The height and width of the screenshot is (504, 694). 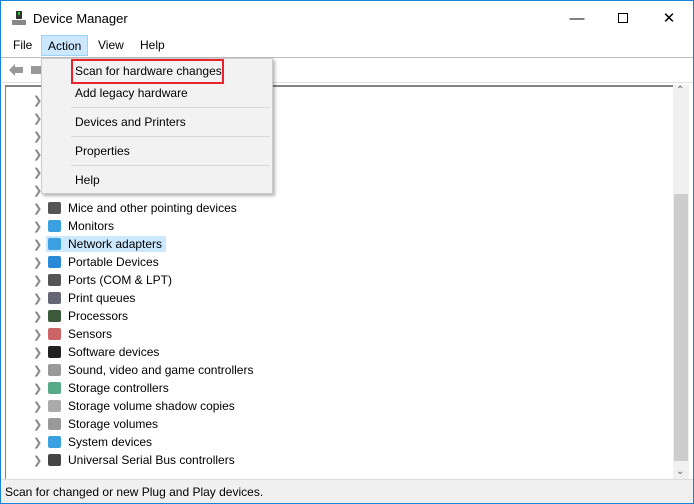 I want to click on usb-icon, so click(x=54, y=460).